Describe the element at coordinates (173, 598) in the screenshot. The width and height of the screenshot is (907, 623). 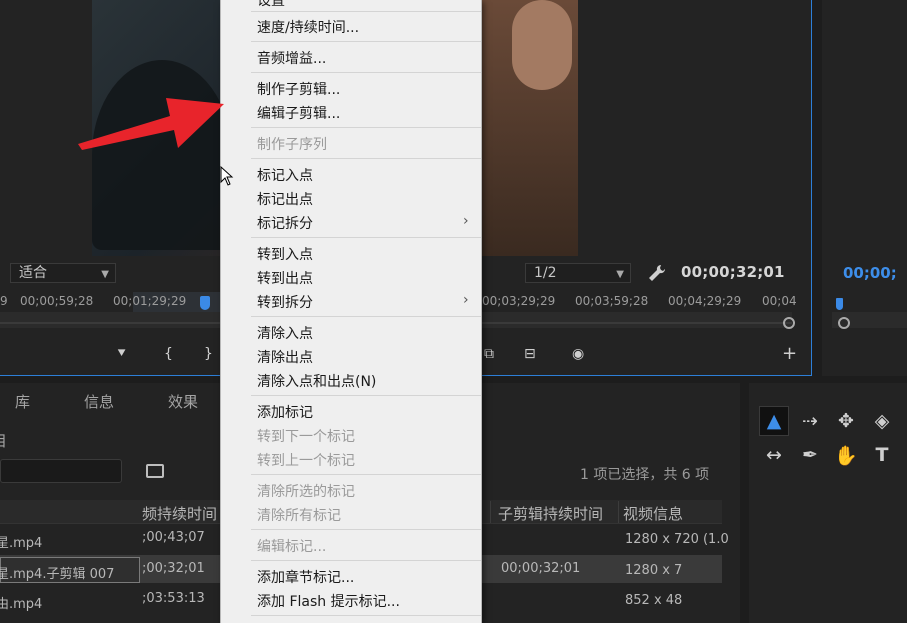
I see `row-duration: ;03:53:13` at that location.